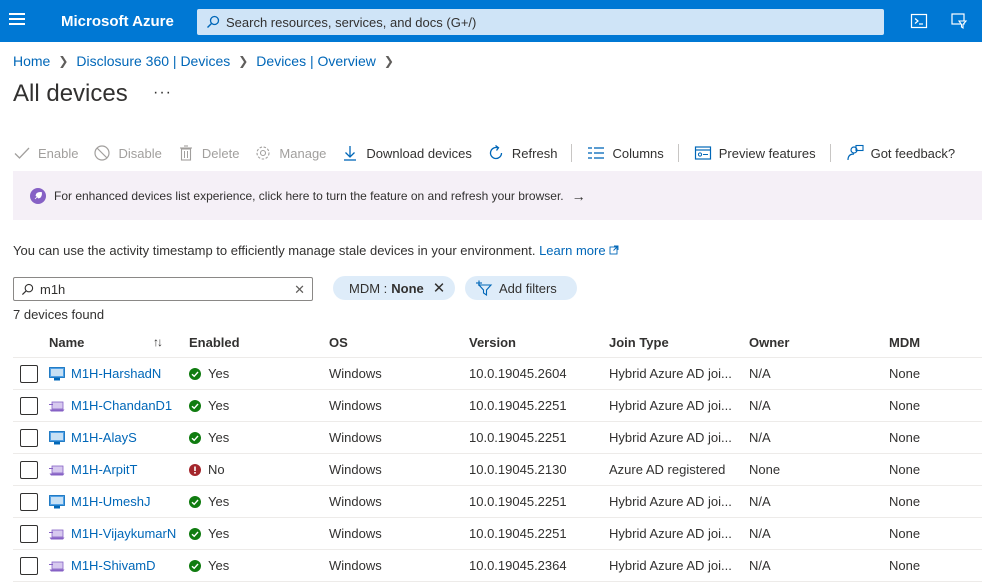  What do you see at coordinates (919, 21) in the screenshot?
I see `cloud-shell-icon` at bounding box center [919, 21].